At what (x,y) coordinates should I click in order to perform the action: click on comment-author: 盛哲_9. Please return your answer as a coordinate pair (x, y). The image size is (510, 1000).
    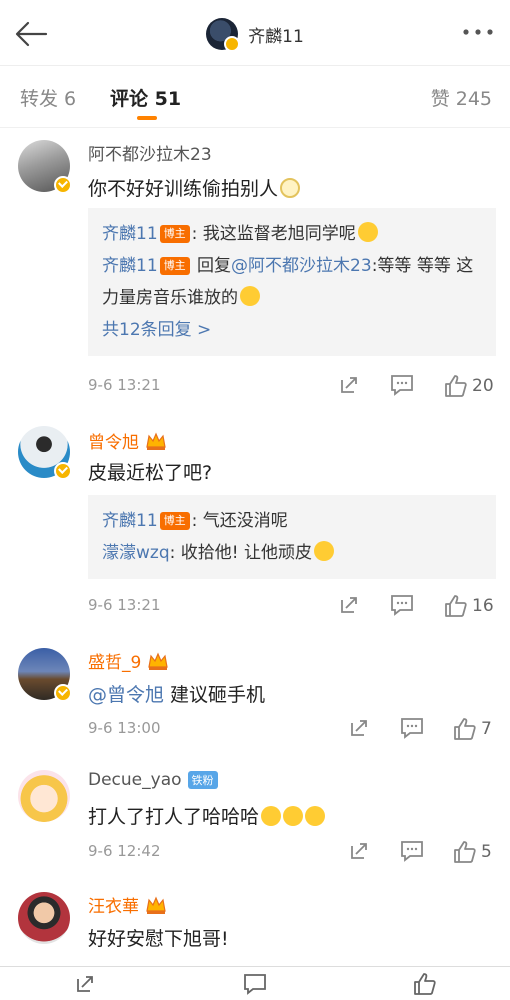
    Looking at the image, I should click on (128, 660).